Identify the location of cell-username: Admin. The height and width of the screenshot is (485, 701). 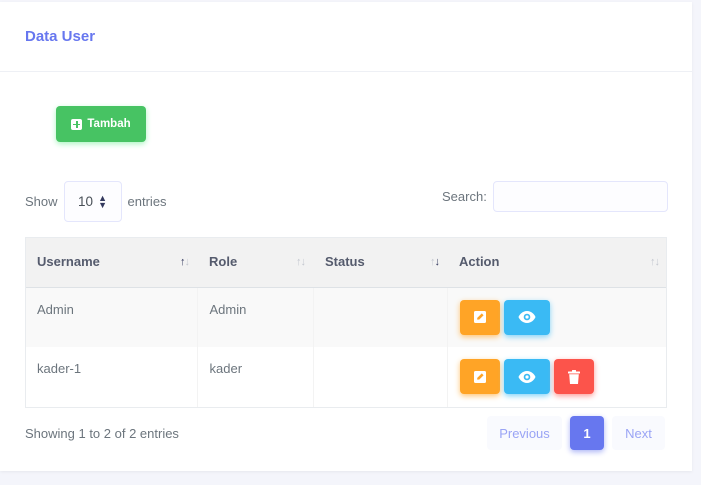
(111, 317).